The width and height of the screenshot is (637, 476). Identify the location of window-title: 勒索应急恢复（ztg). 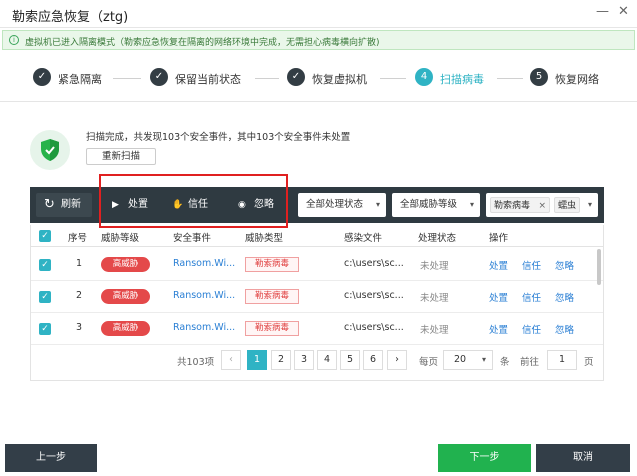
(70, 17).